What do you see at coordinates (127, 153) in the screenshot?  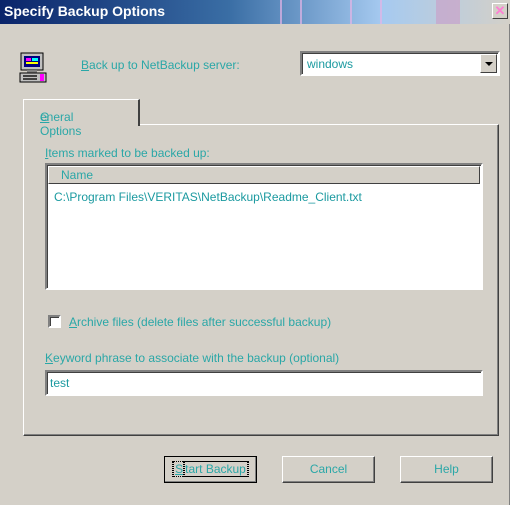 I see `items-label: Items marked to be backed up:` at bounding box center [127, 153].